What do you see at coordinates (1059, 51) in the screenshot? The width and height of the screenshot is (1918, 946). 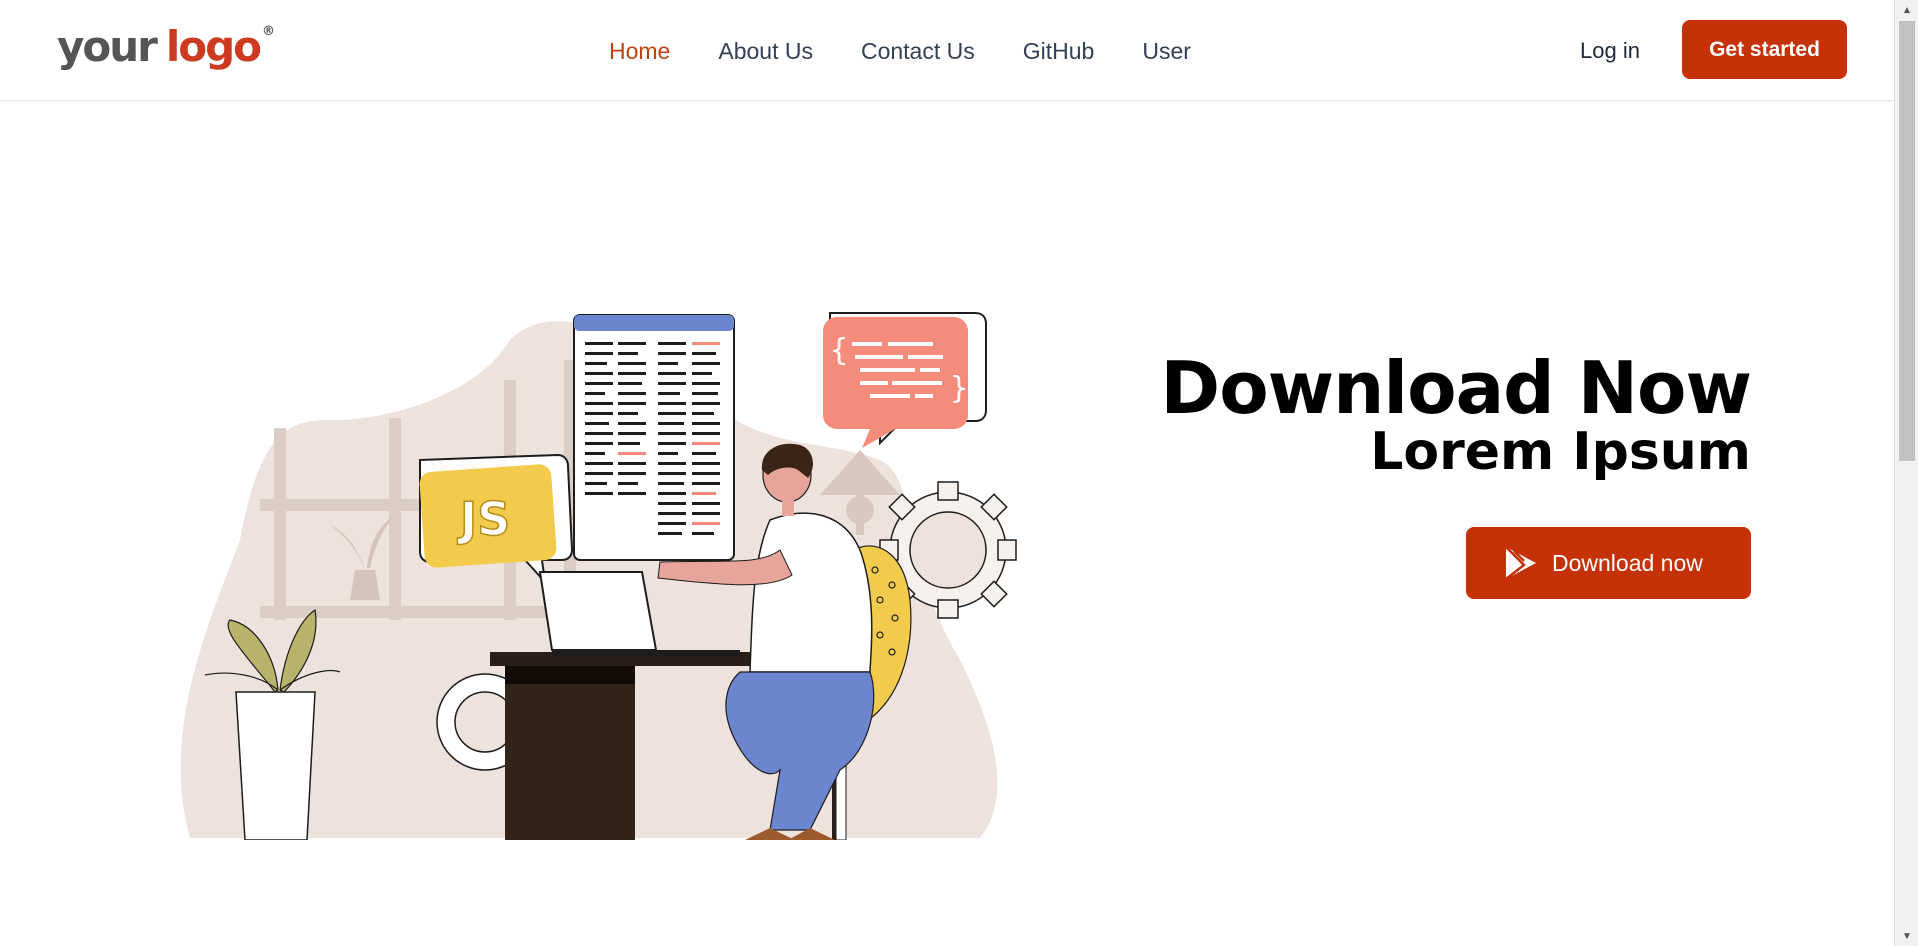 I see `nav-item-github: GitHub` at bounding box center [1059, 51].